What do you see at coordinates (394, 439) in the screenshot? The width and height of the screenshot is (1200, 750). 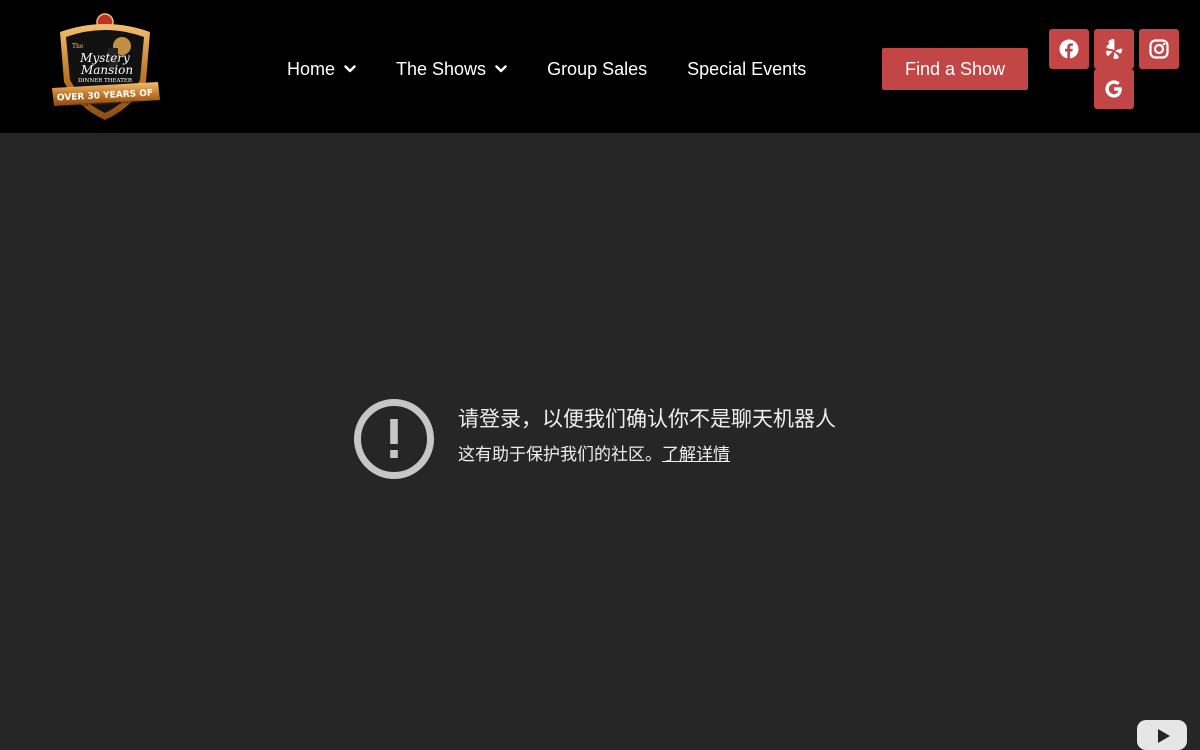 I see `alert-circle-icon` at bounding box center [394, 439].